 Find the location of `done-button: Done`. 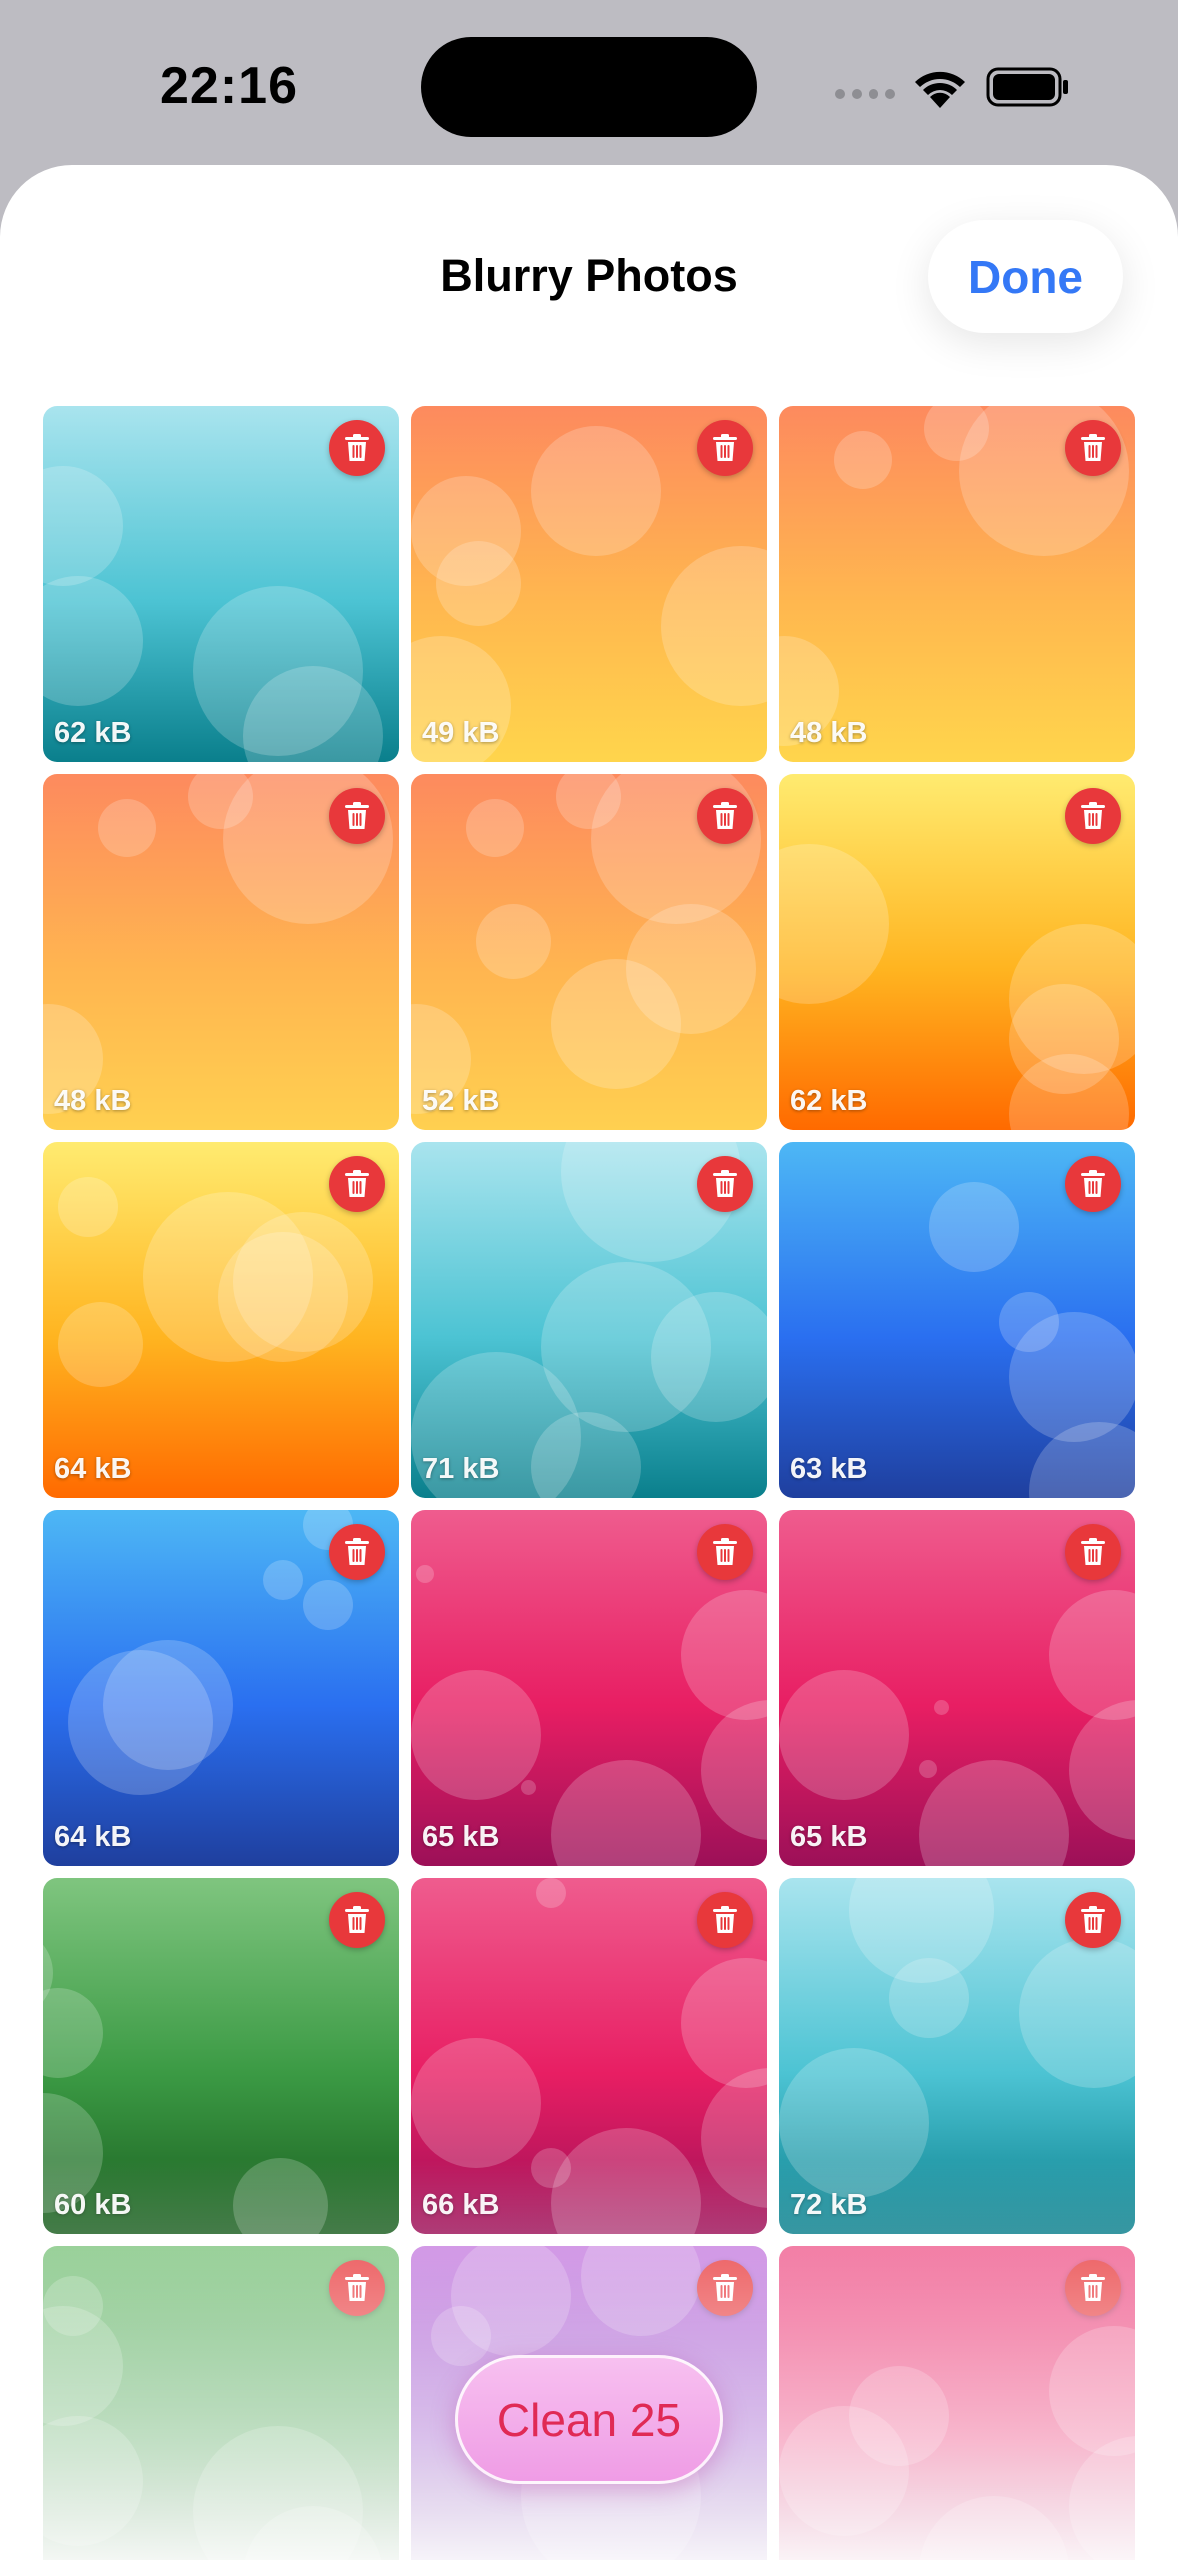

done-button: Done is located at coordinates (1025, 276).